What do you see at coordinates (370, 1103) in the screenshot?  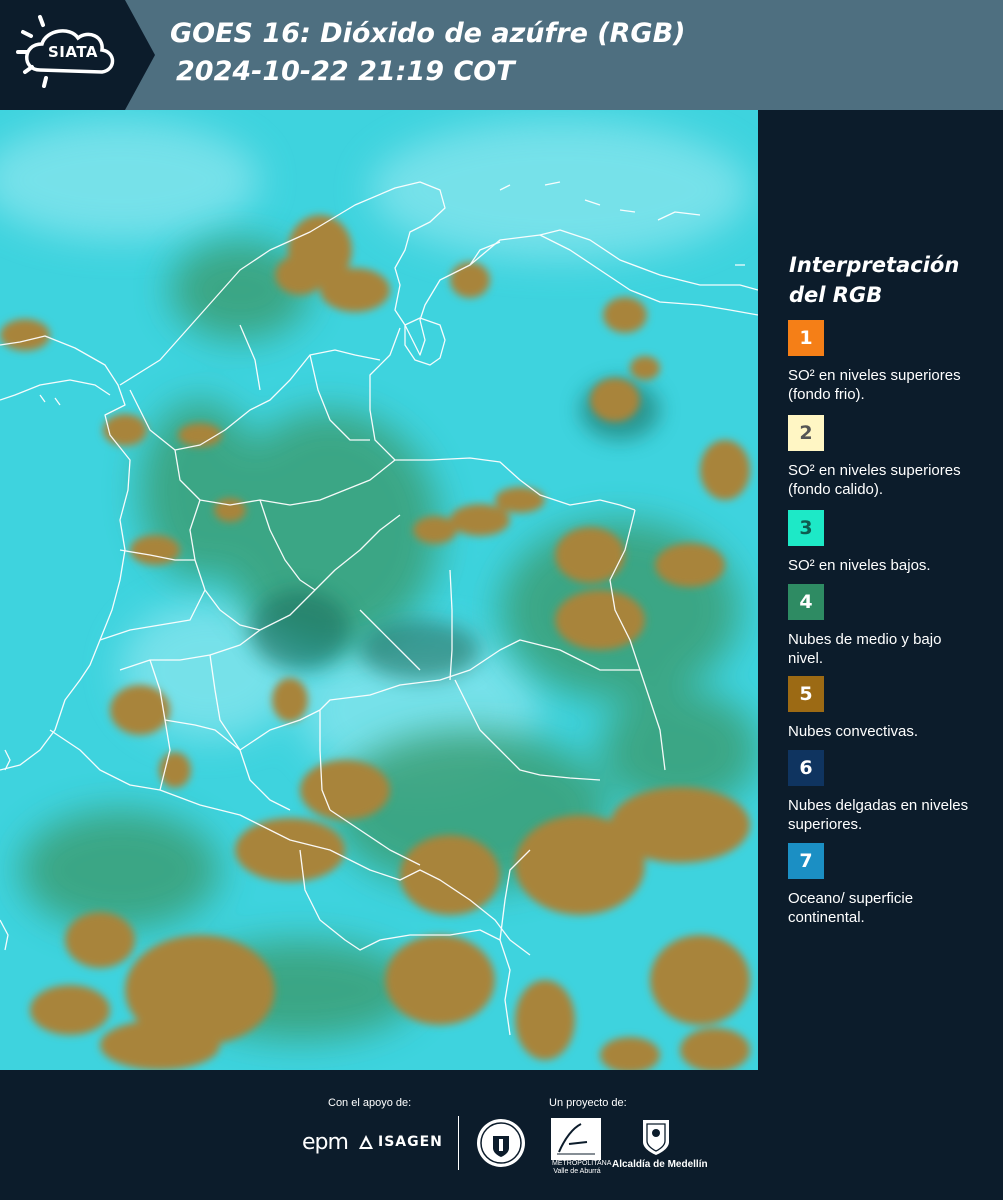 I see `support-label: Con el apoyo de:` at bounding box center [370, 1103].